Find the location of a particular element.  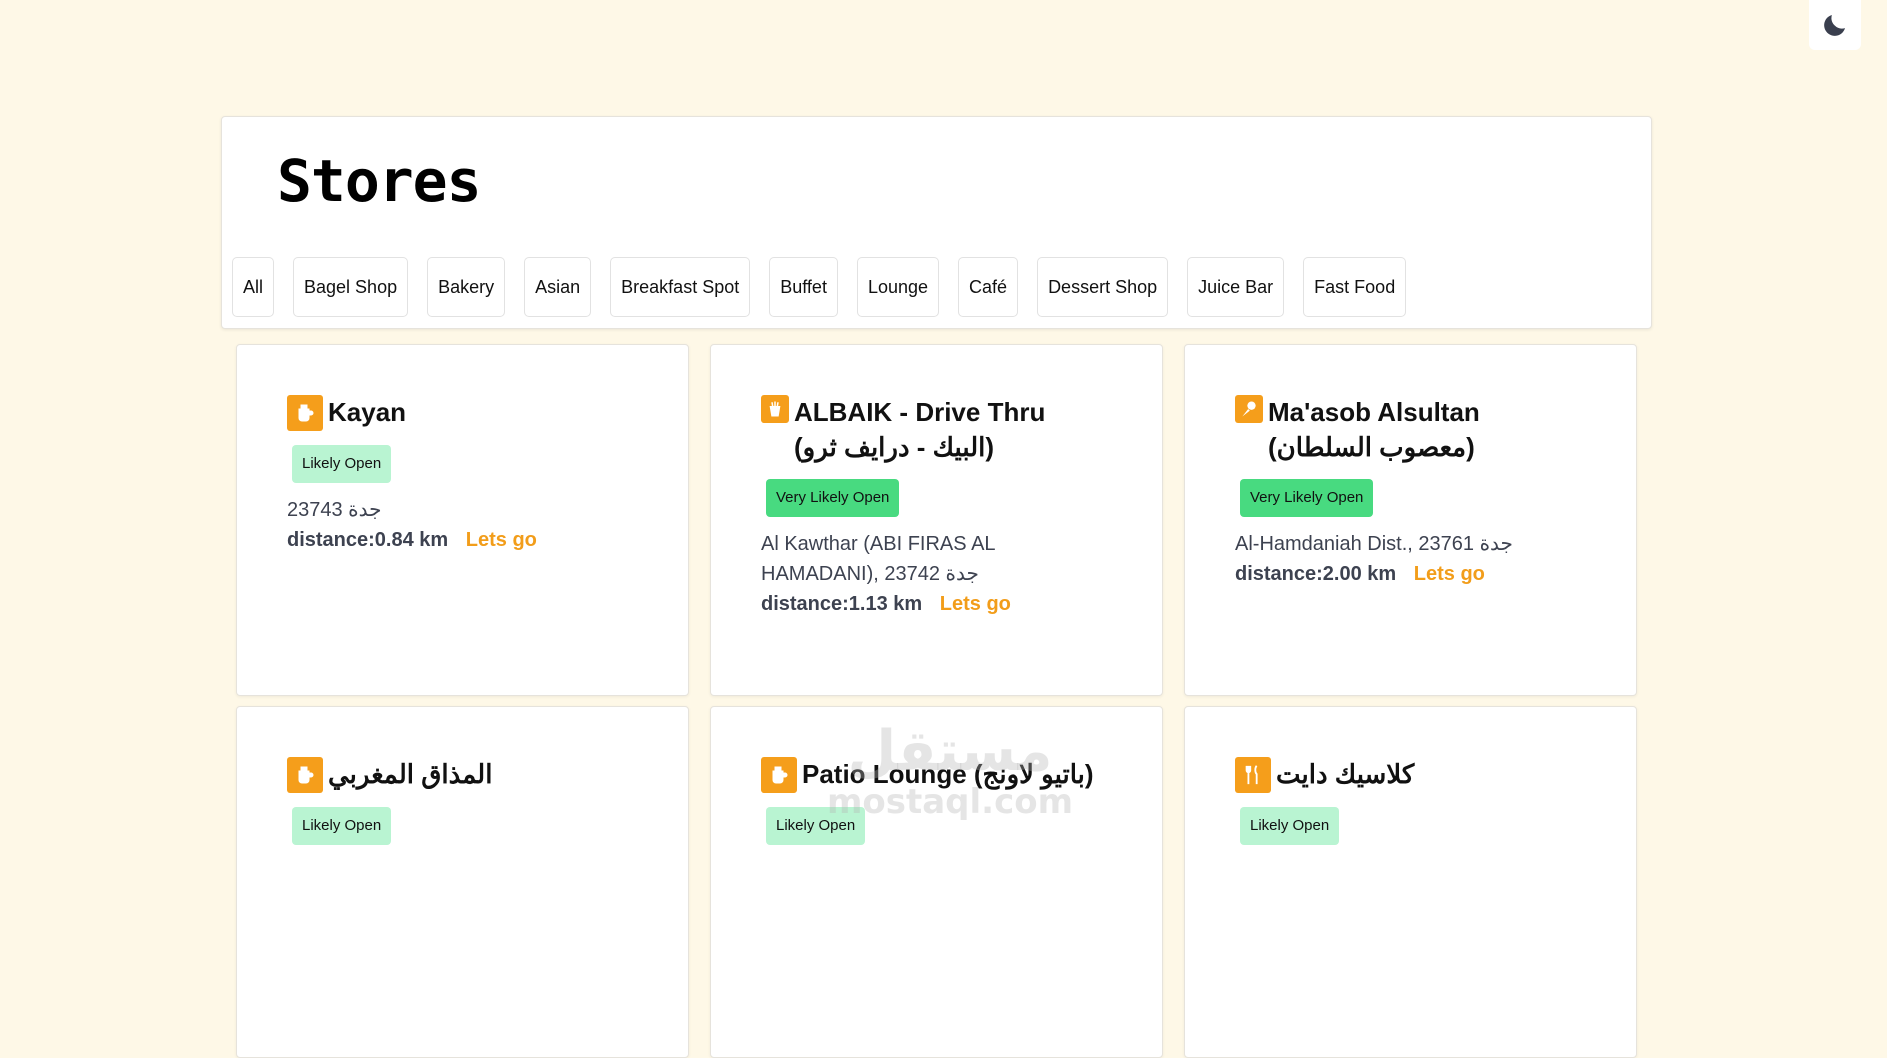

store-name: Kayan is located at coordinates (367, 412).